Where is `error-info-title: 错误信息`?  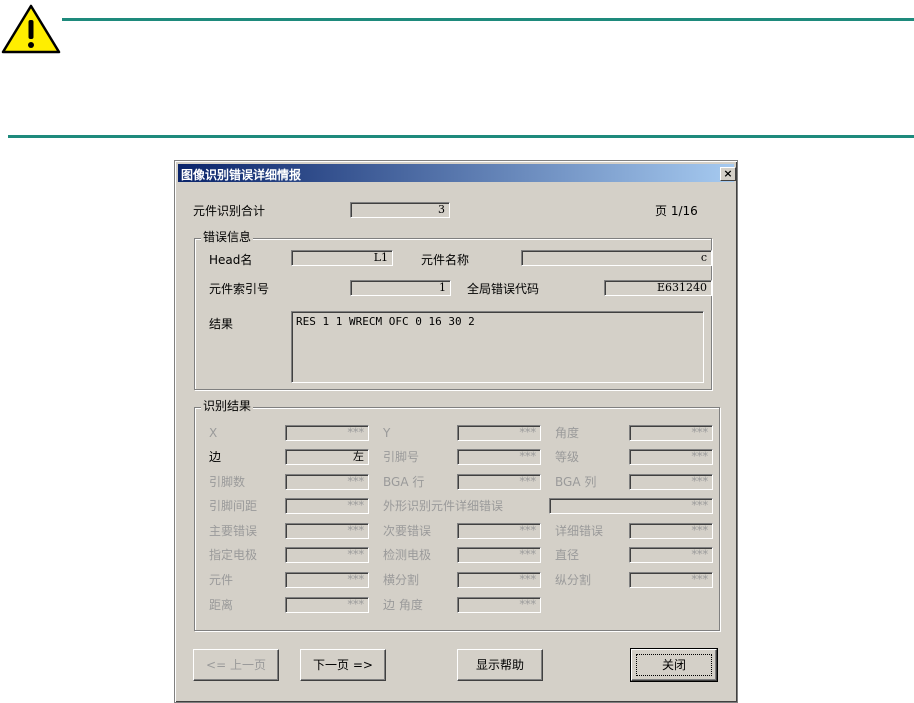 error-info-title: 错误信息 is located at coordinates (227, 237).